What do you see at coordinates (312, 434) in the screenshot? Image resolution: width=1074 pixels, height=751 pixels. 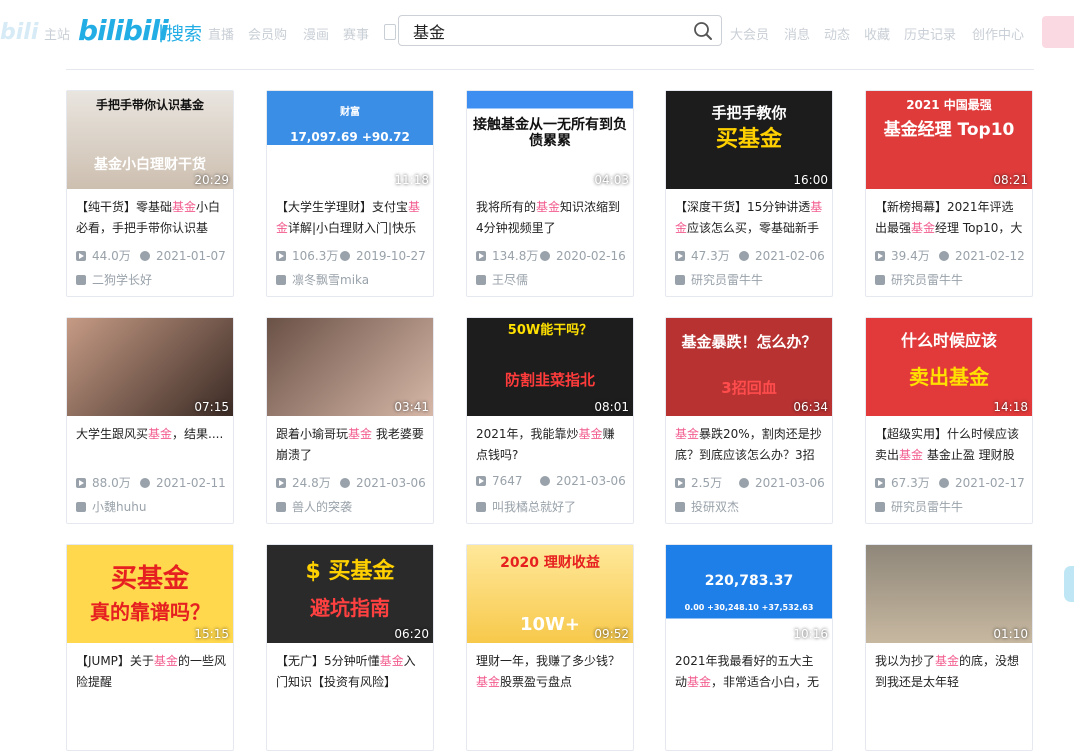 I see `title-text: 跟着小瑜哥玩` at bounding box center [312, 434].